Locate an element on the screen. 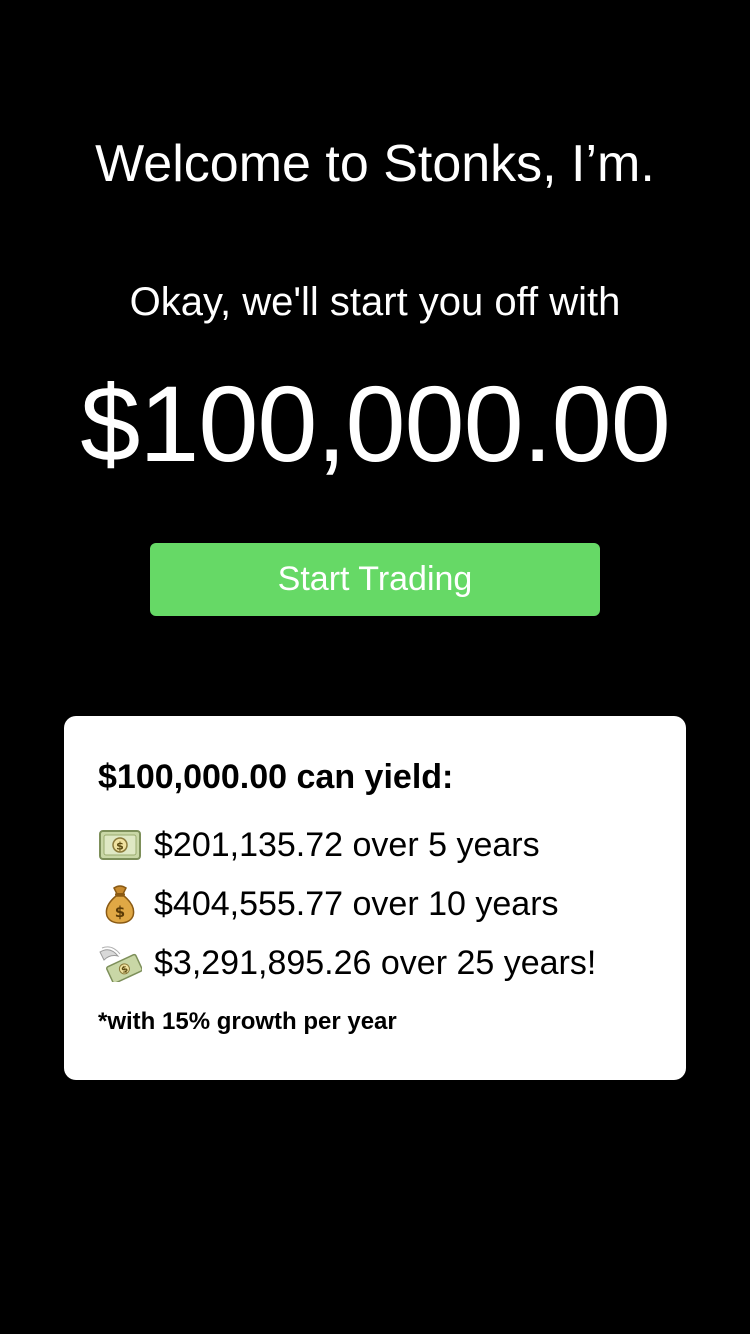 Image resolution: width=750 pixels, height=1334 pixels. money-bag-icon: $ is located at coordinates (120, 904).